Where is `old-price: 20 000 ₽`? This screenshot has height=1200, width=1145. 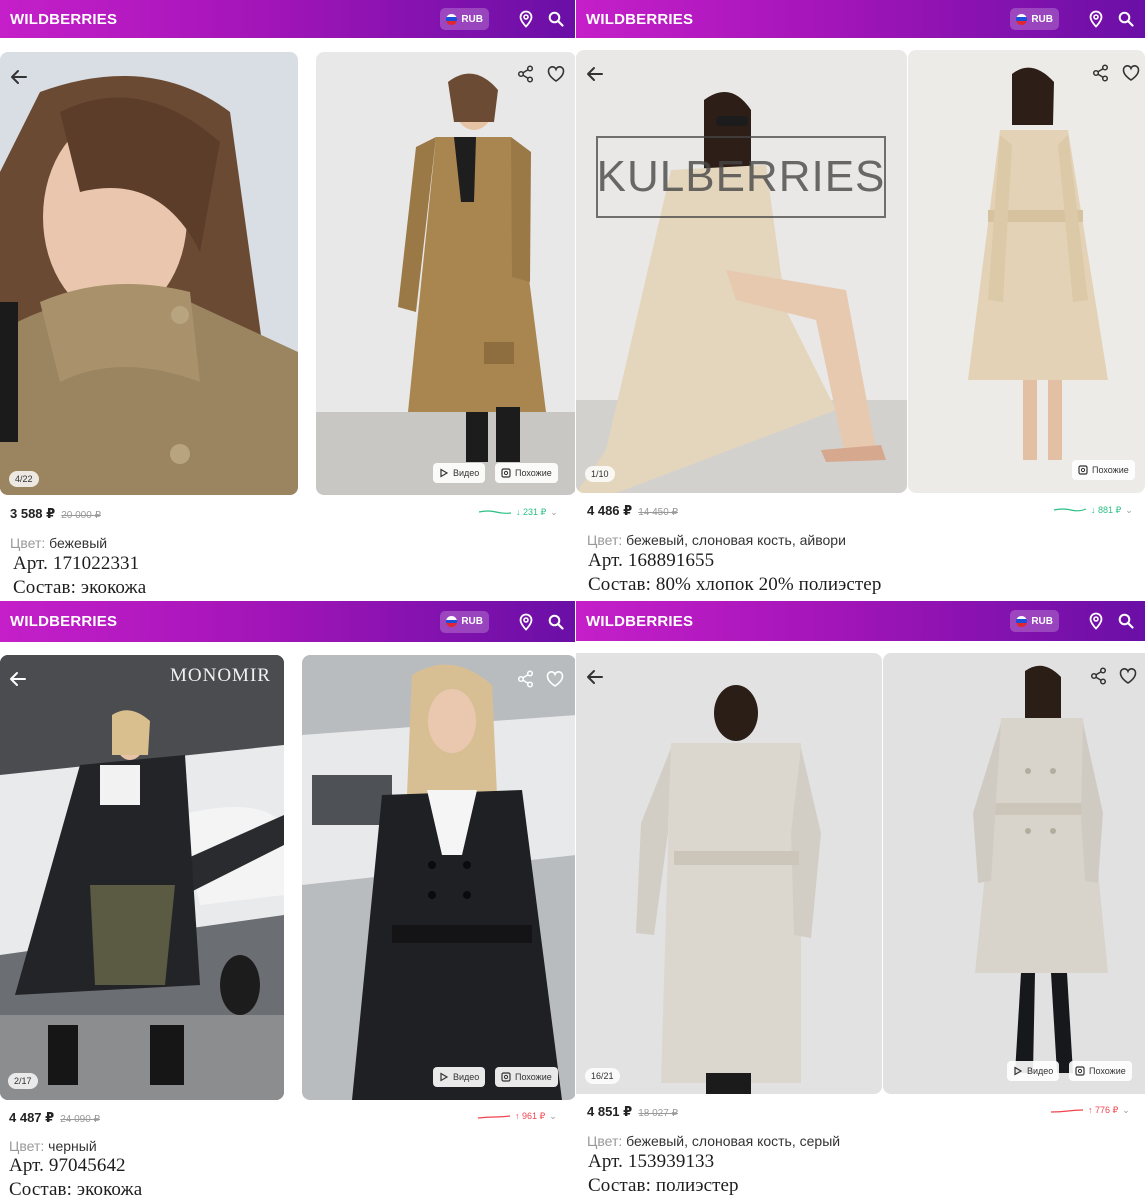 old-price: 20 000 ₽ is located at coordinates (81, 515).